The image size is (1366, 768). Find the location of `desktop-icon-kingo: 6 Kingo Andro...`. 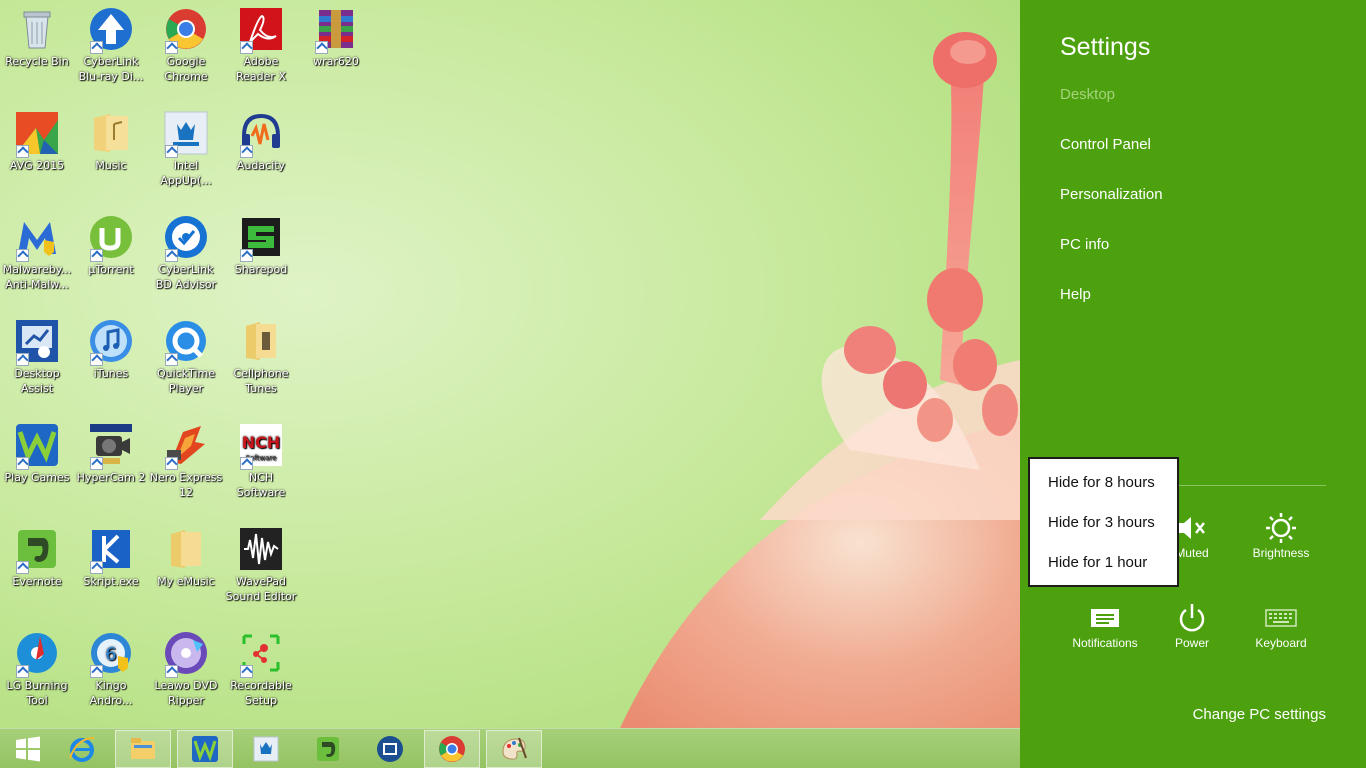

desktop-icon-kingo: 6 Kingo Andro... is located at coordinates (111, 669).